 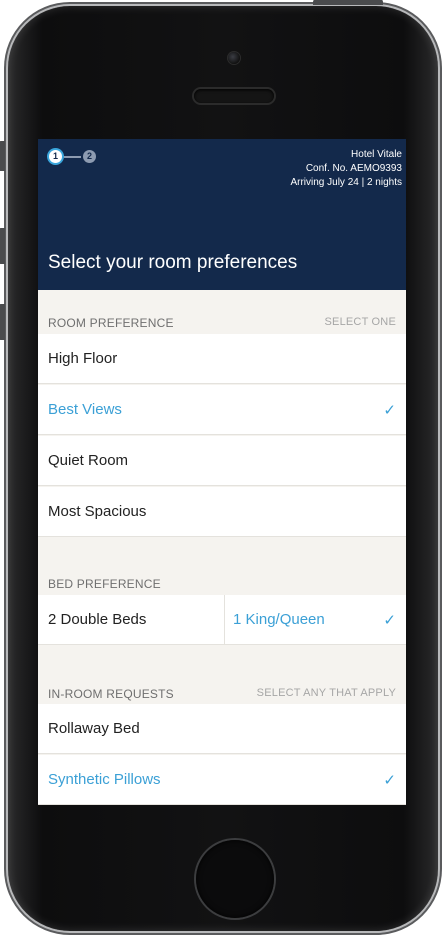 What do you see at coordinates (2, 322) in the screenshot?
I see `volume-down-button` at bounding box center [2, 322].